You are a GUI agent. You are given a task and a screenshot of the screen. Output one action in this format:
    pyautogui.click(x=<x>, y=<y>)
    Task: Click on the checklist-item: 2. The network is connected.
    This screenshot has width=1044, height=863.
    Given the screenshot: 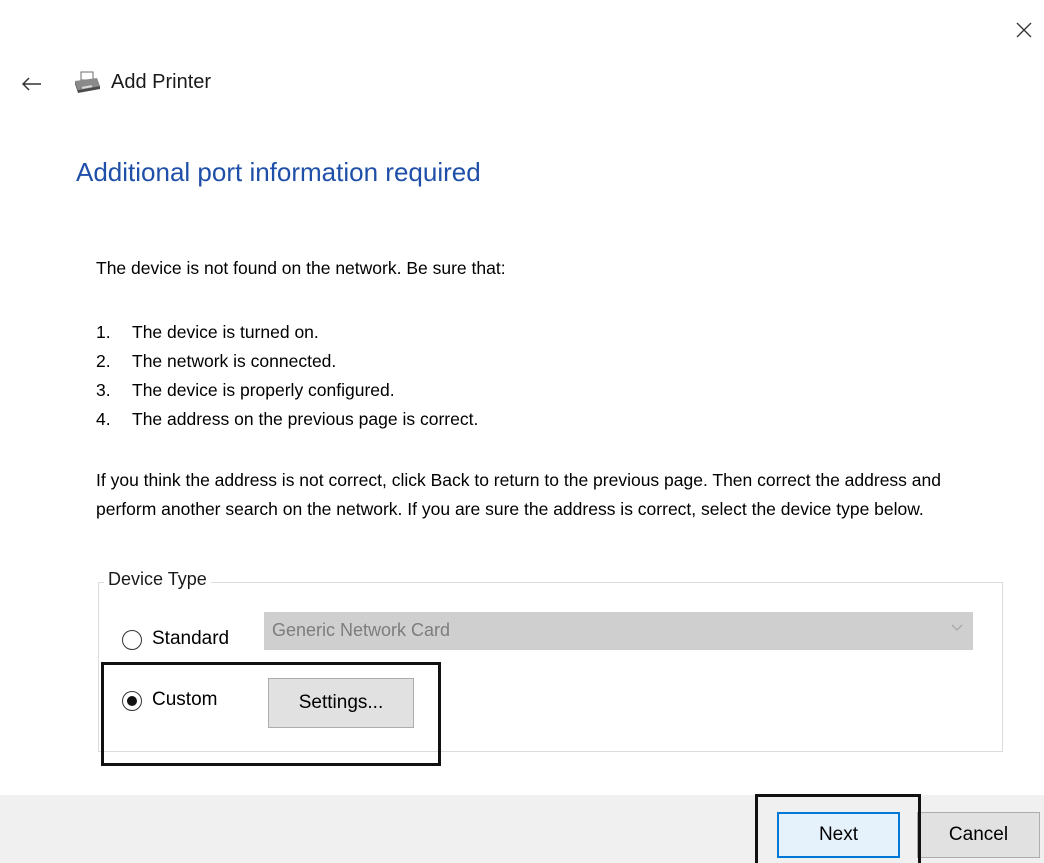 What is the action you would take?
    pyautogui.click(x=287, y=361)
    